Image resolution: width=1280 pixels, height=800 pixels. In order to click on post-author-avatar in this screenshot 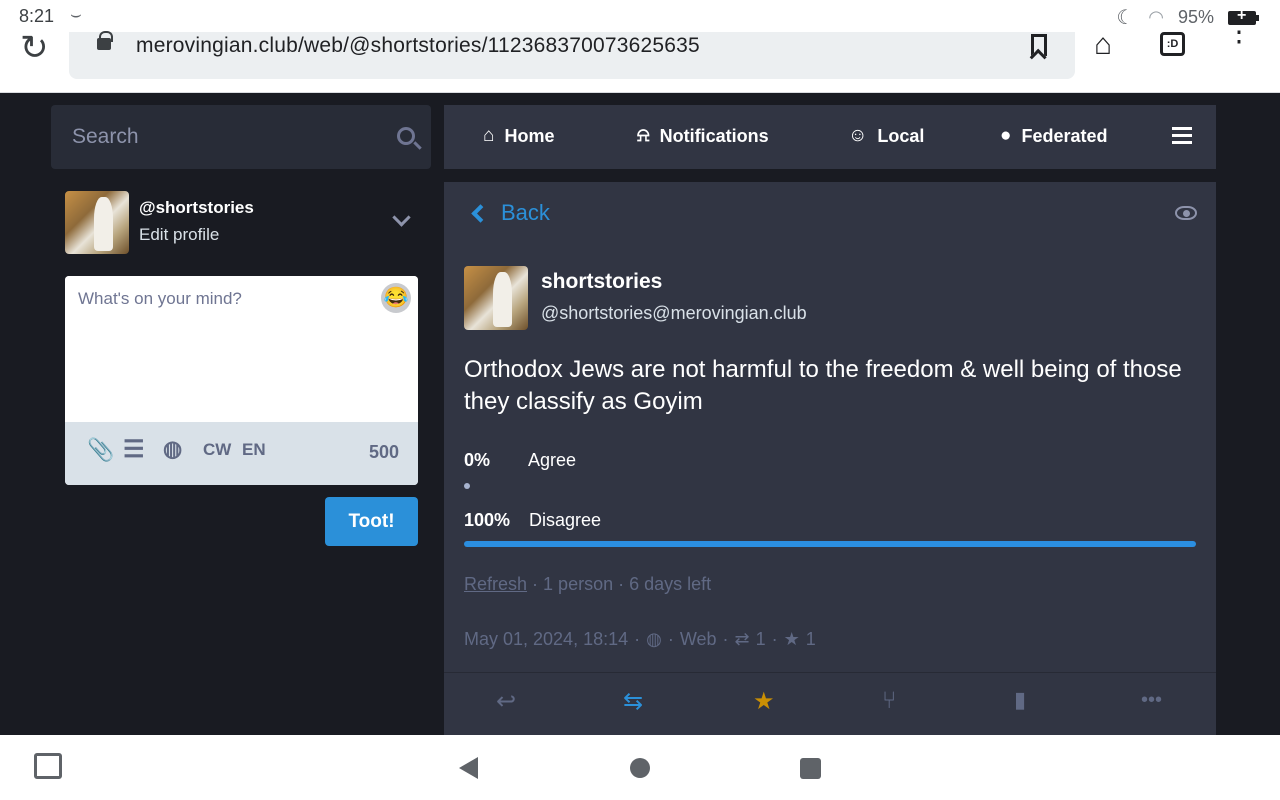, I will do `click(496, 298)`.